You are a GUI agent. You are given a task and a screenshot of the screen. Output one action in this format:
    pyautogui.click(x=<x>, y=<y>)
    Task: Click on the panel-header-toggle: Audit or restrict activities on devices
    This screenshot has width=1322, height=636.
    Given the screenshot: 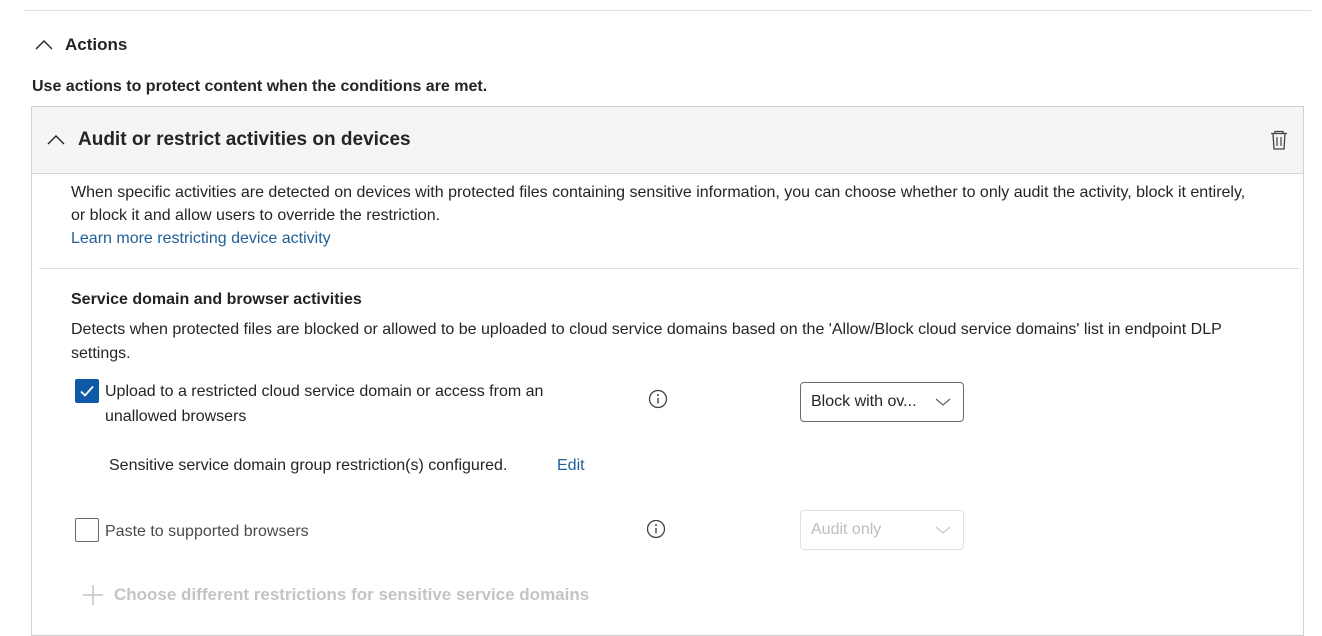 What is the action you would take?
    pyautogui.click(x=667, y=140)
    